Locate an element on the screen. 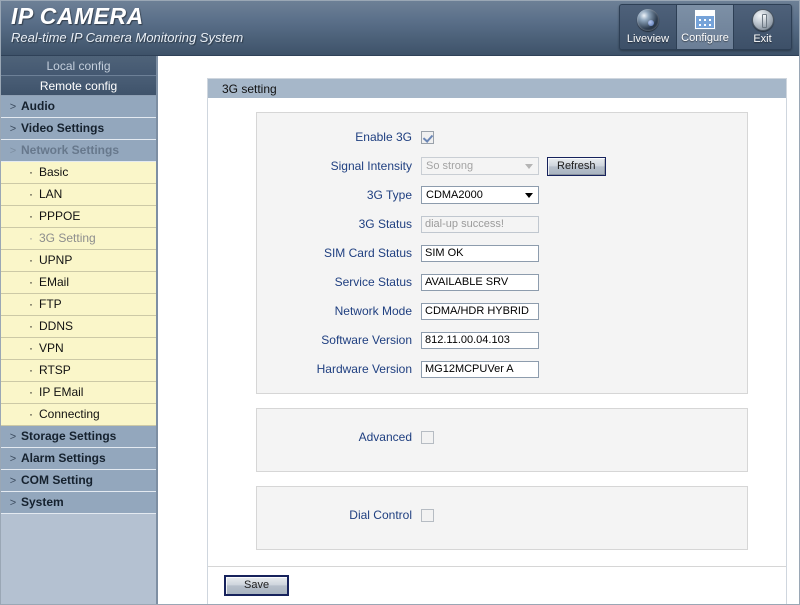  enable-3g-checkbox is located at coordinates (427, 137).